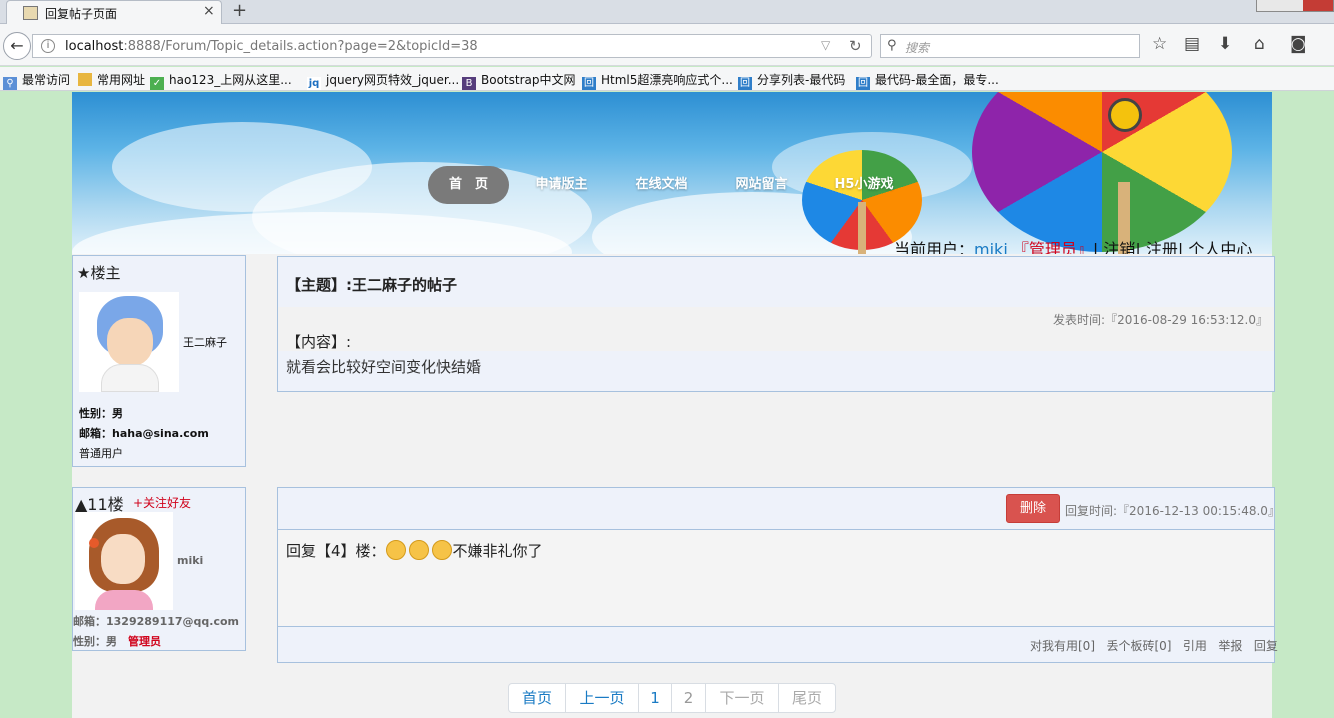 This screenshot has height=718, width=1334. Describe the element at coordinates (1230, 646) in the screenshot. I see `report-link: 举报` at that location.